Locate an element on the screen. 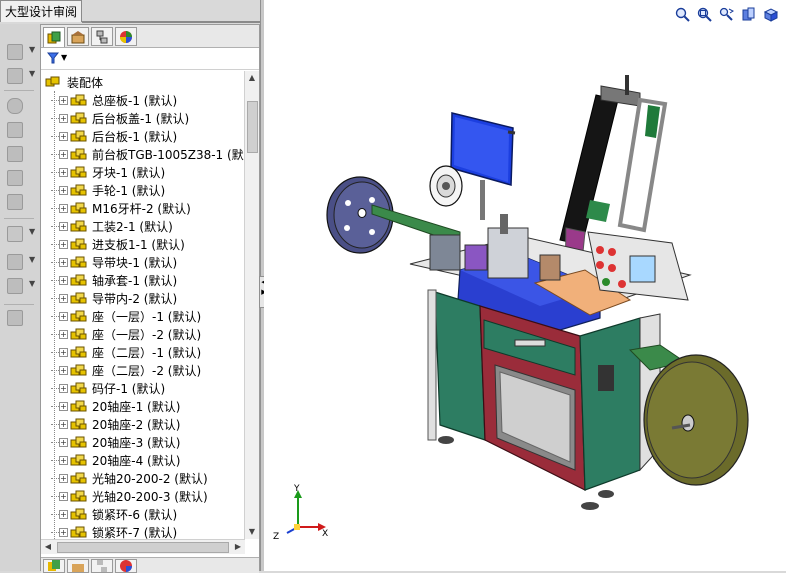 This screenshot has width=786, height=573. move-component-icon is located at coordinates (15, 130).